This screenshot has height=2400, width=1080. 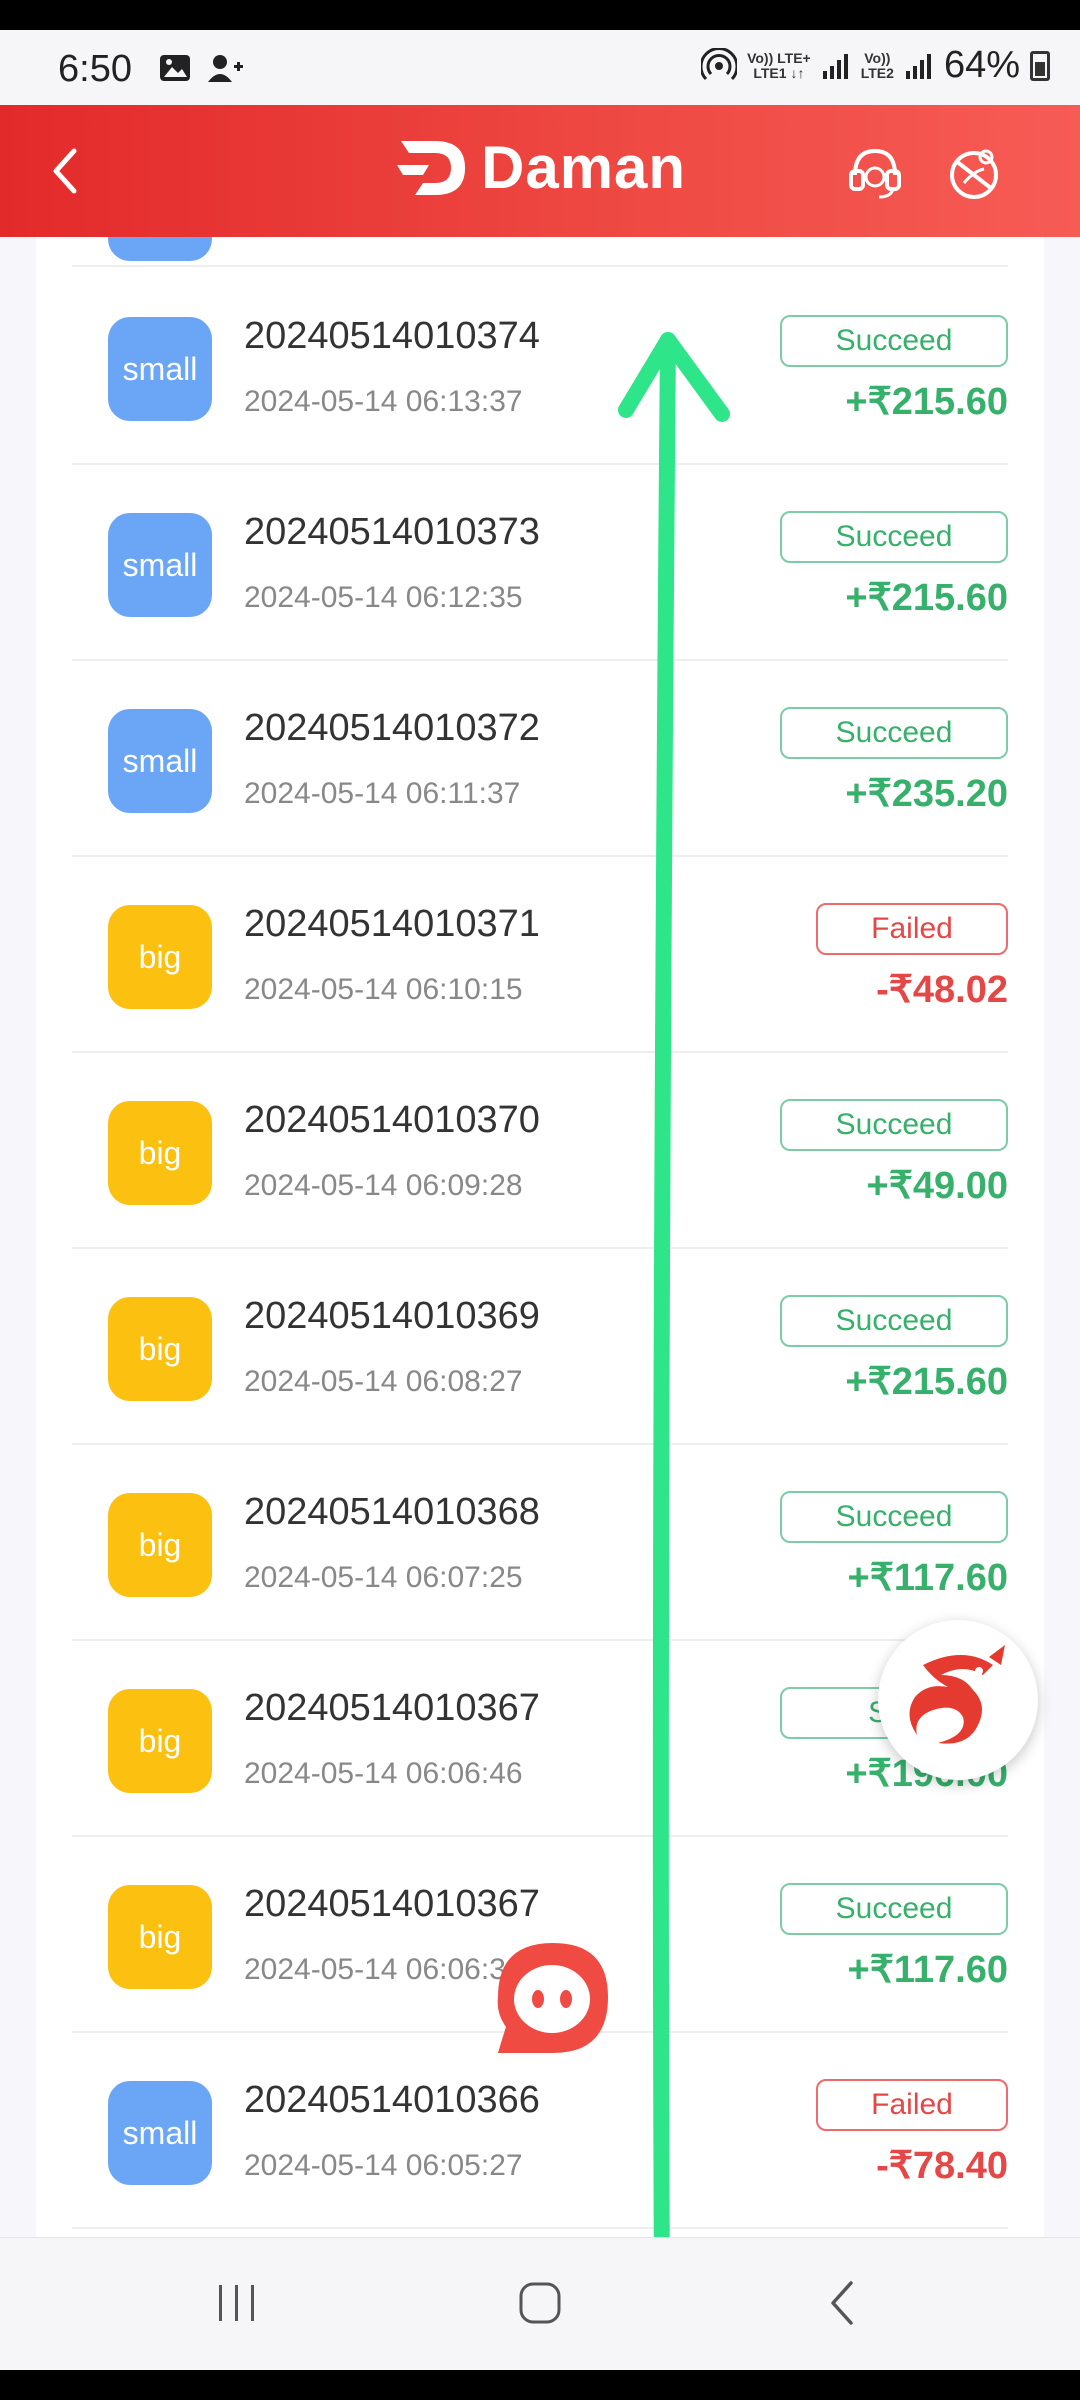 What do you see at coordinates (225, 68) in the screenshot?
I see `person-add-icon` at bounding box center [225, 68].